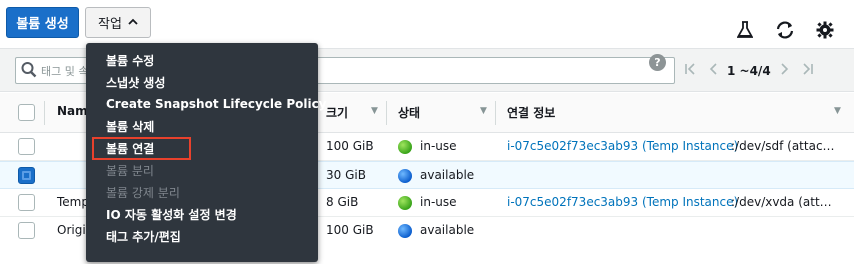 The height and width of the screenshot is (264, 854). I want to click on menu-item-create-snapshot-lifecycle-policy: Create Snapshot Lifecycle Policy, so click(206, 104).